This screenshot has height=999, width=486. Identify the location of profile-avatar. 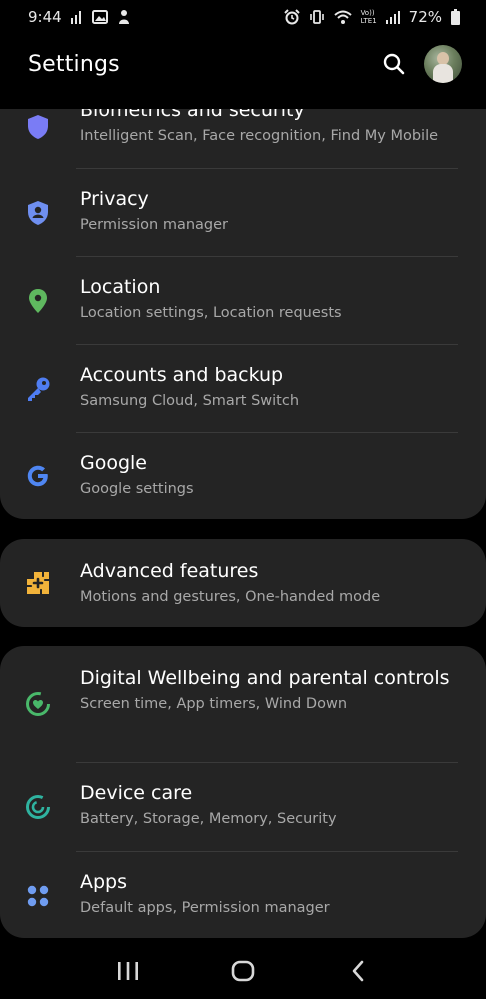
(443, 64).